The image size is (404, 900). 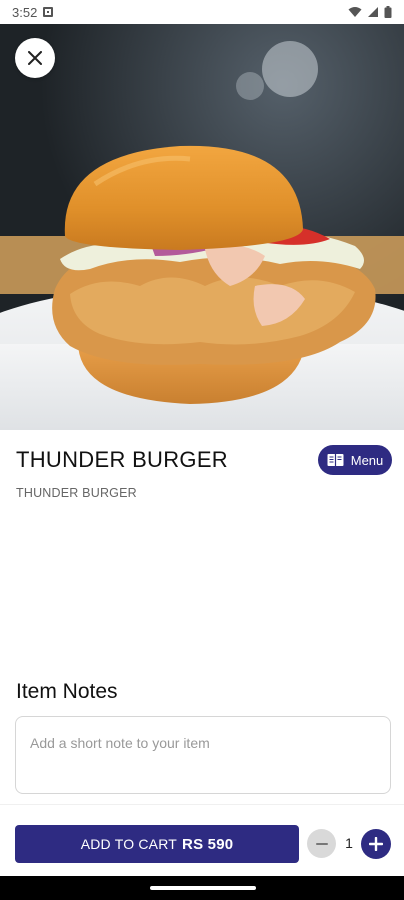 I want to click on notification-icon, so click(x=48, y=12).